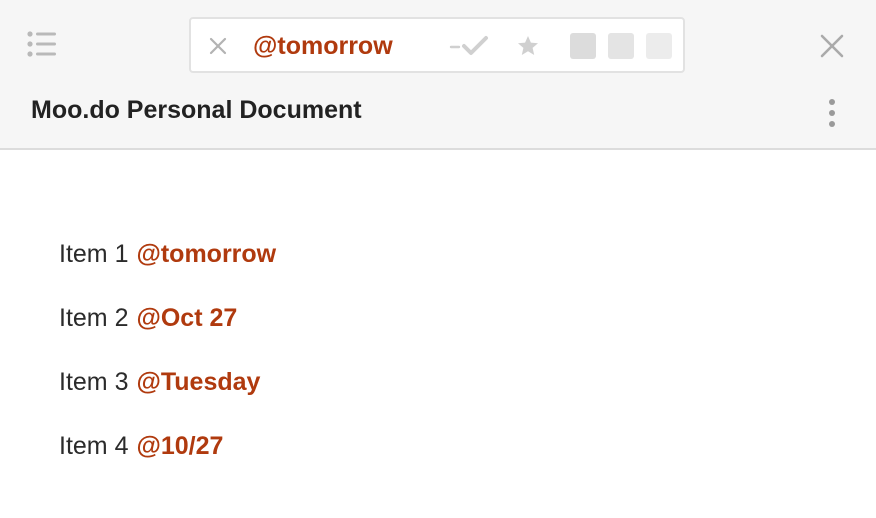 The width and height of the screenshot is (876, 518). I want to click on more-options-button, so click(832, 113).